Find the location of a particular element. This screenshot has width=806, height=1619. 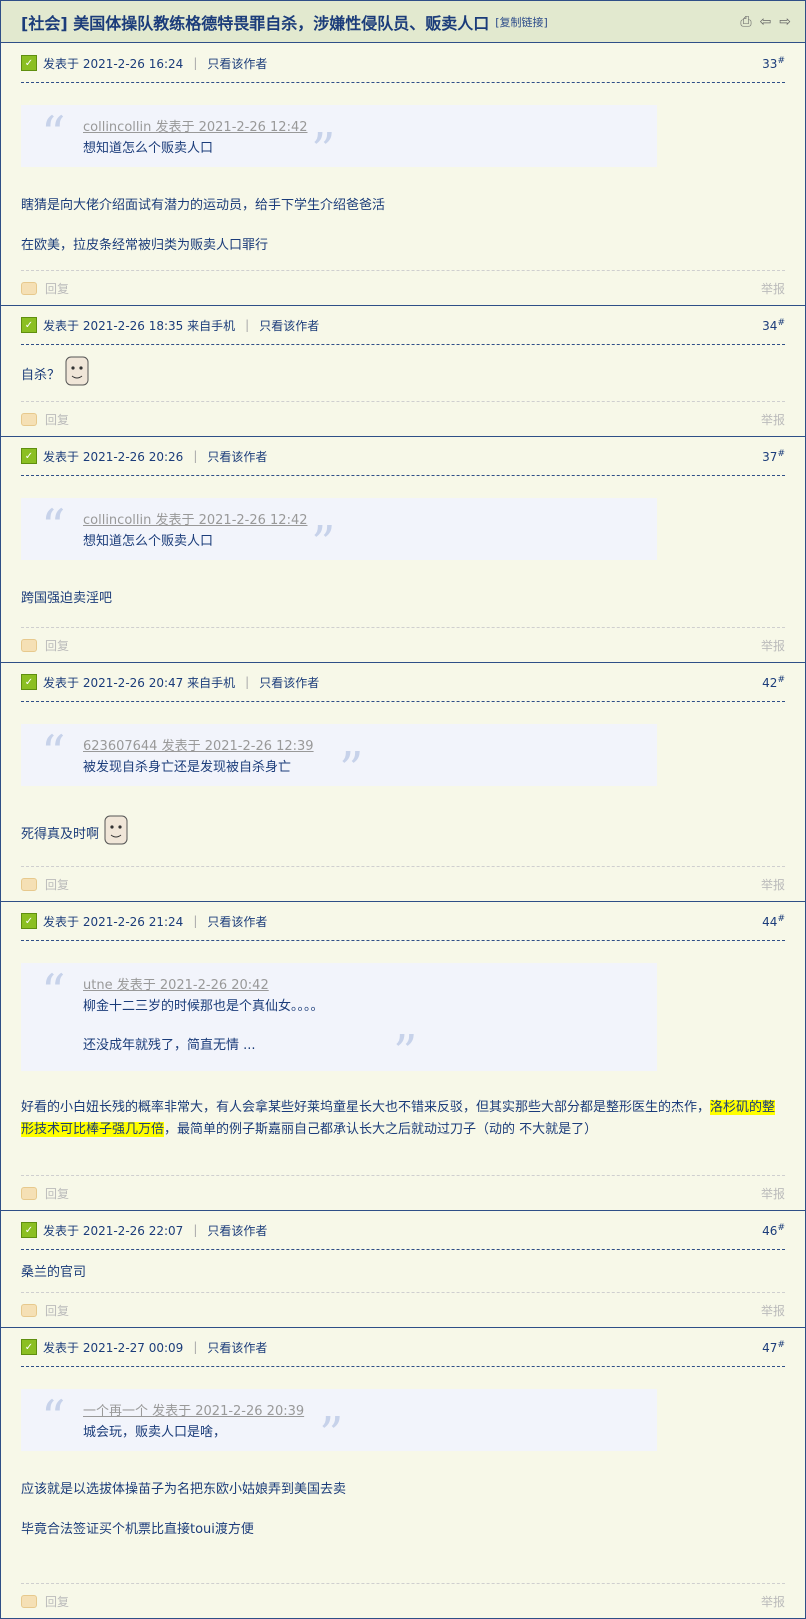

floor-number: 44# is located at coordinates (773, 921).